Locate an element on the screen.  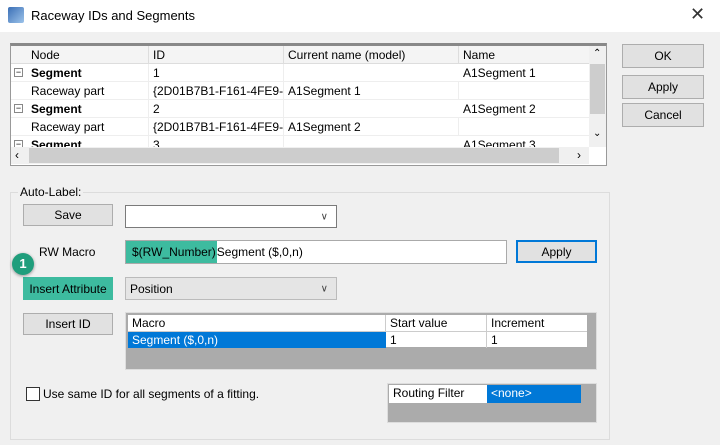
tree-cell-name: A1Segment 1 is located at coordinates (499, 73).